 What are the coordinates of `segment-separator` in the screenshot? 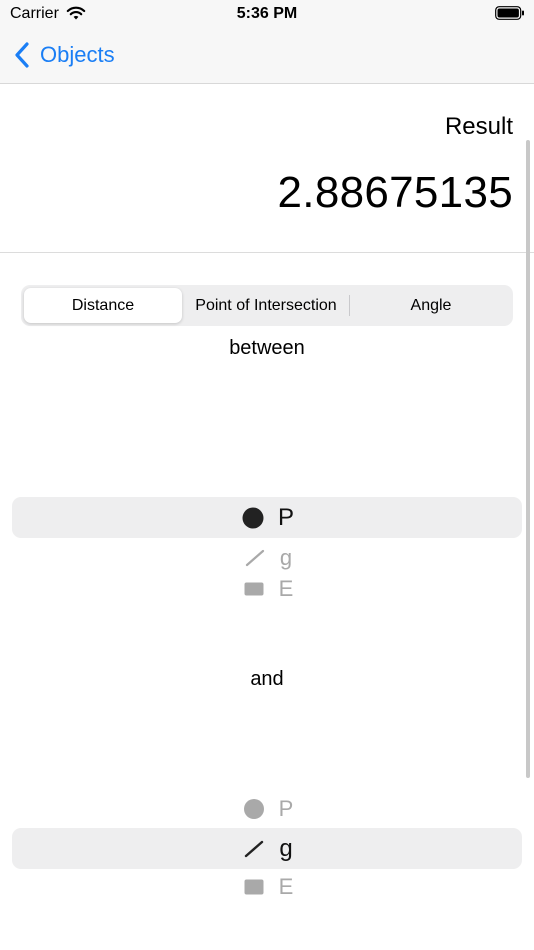 It's located at (349, 305).